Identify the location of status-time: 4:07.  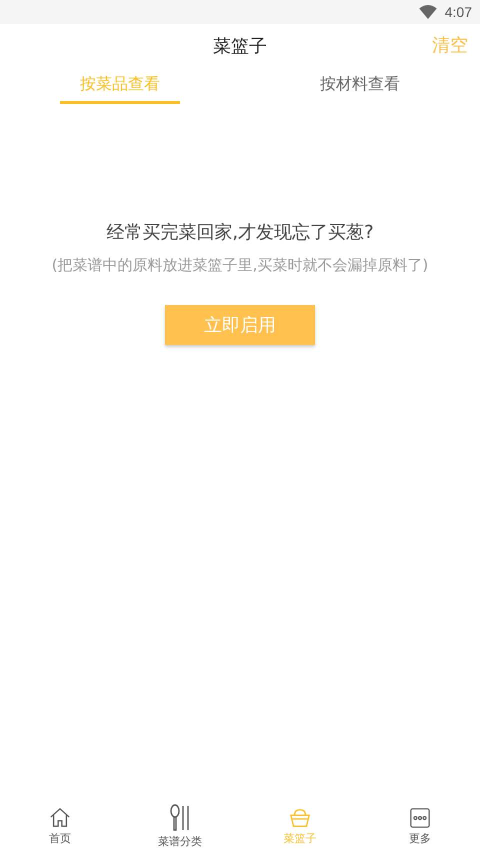
(458, 12).